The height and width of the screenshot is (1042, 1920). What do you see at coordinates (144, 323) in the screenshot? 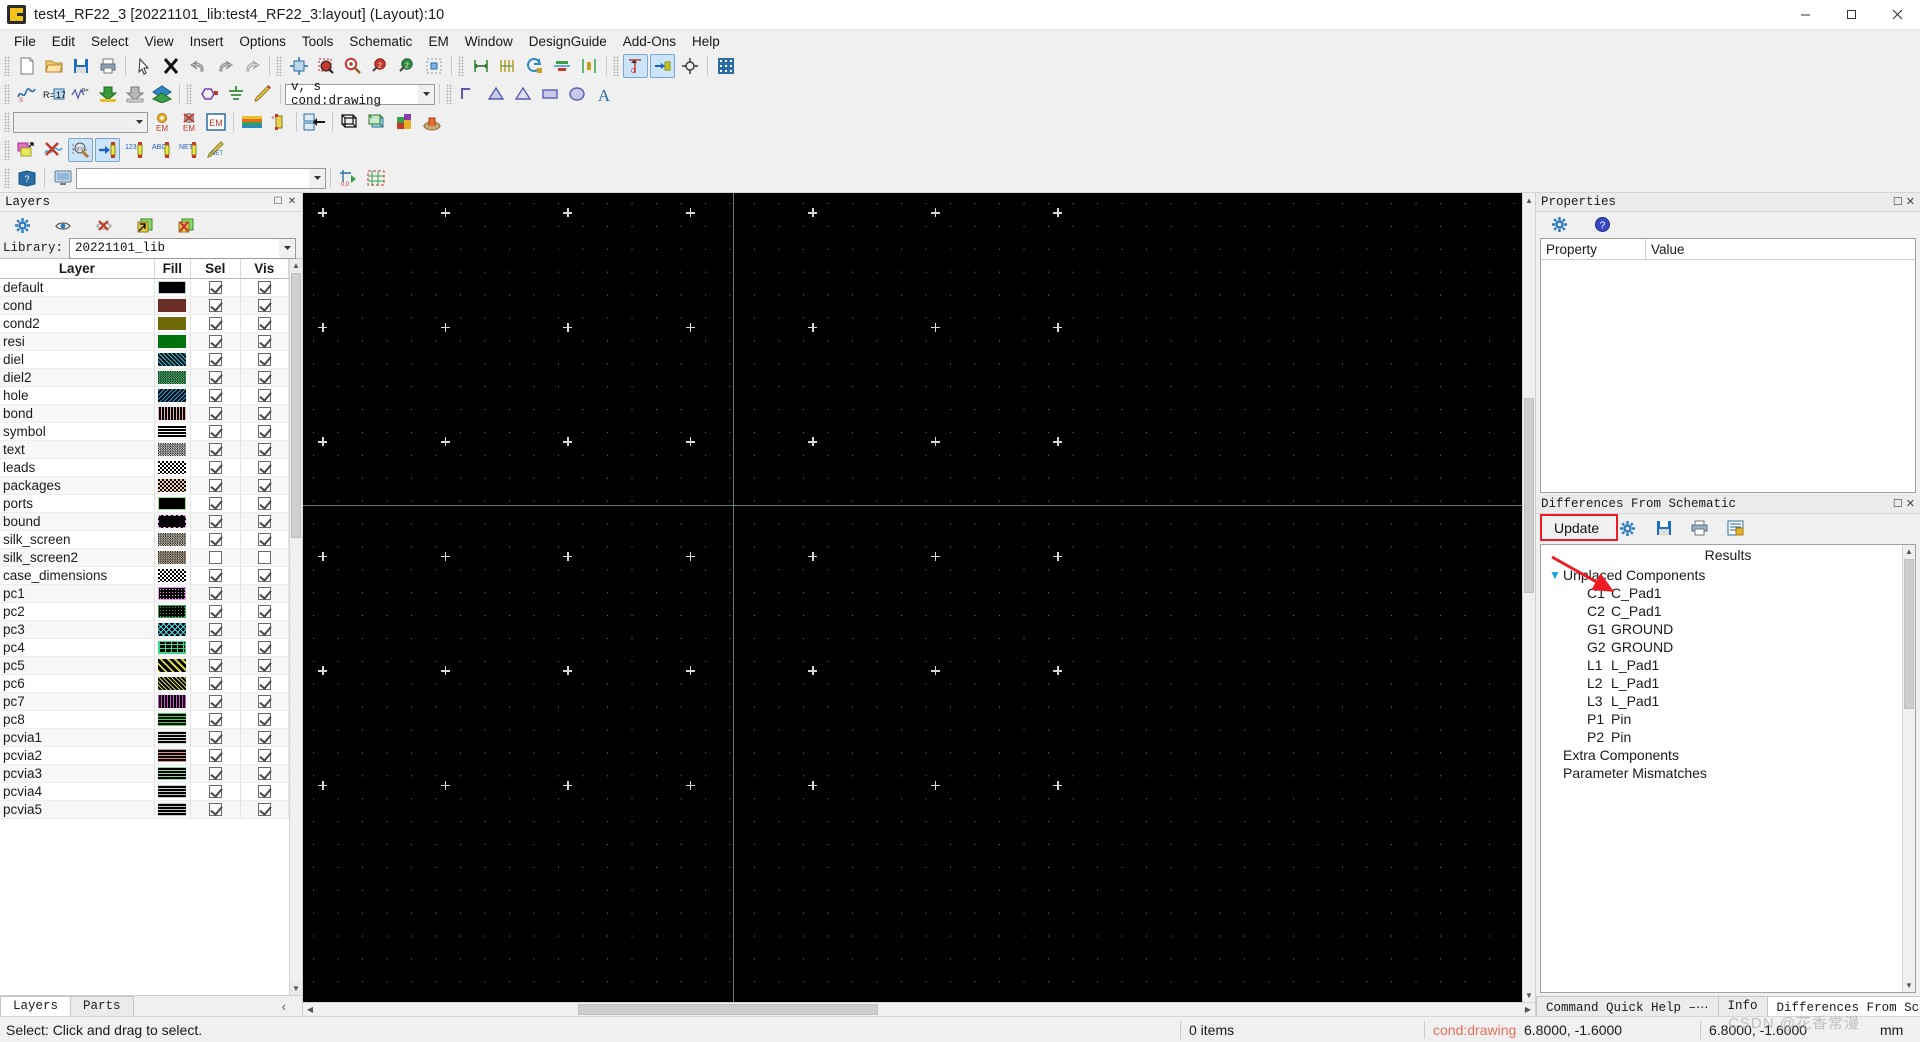
I see `layer-row: cond2` at bounding box center [144, 323].